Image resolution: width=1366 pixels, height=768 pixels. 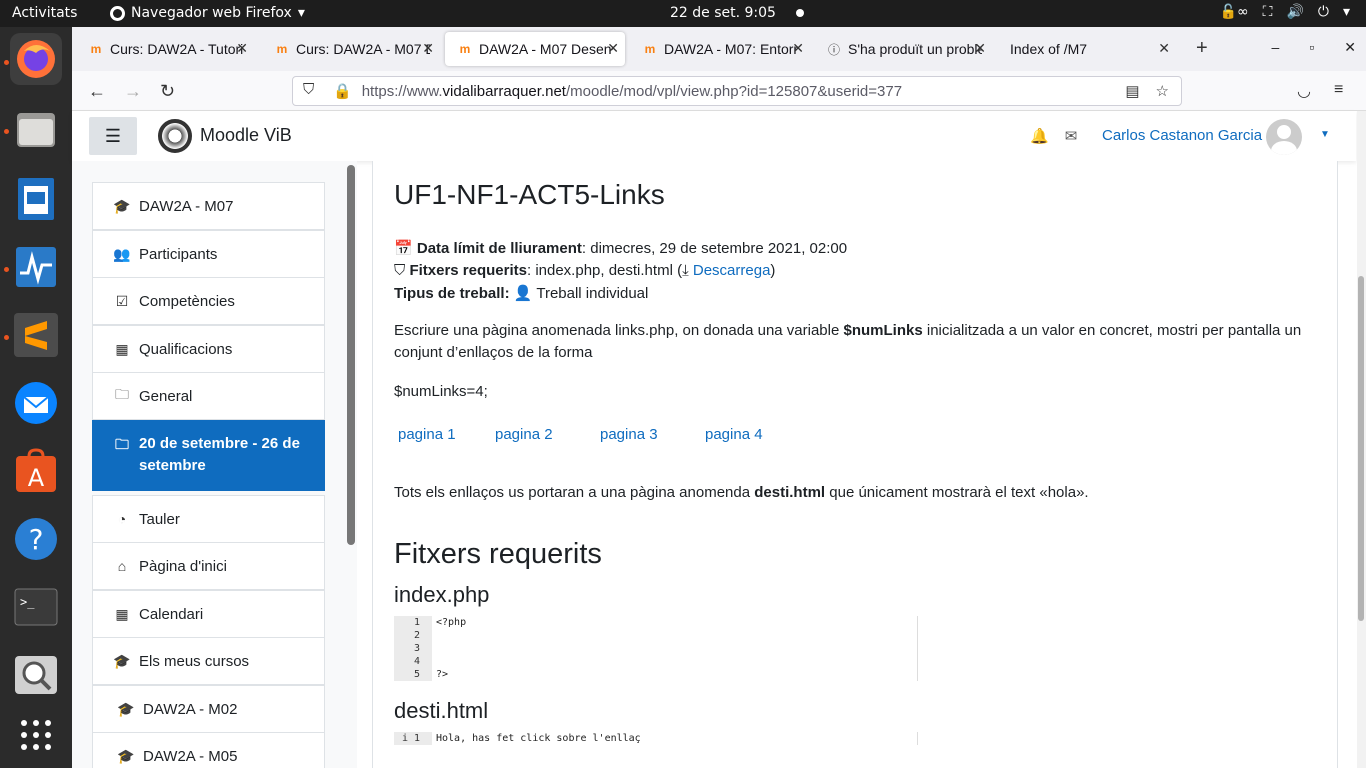 What do you see at coordinates (126, 708) in the screenshot?
I see `graduation-cap-icon: 🎓` at bounding box center [126, 708].